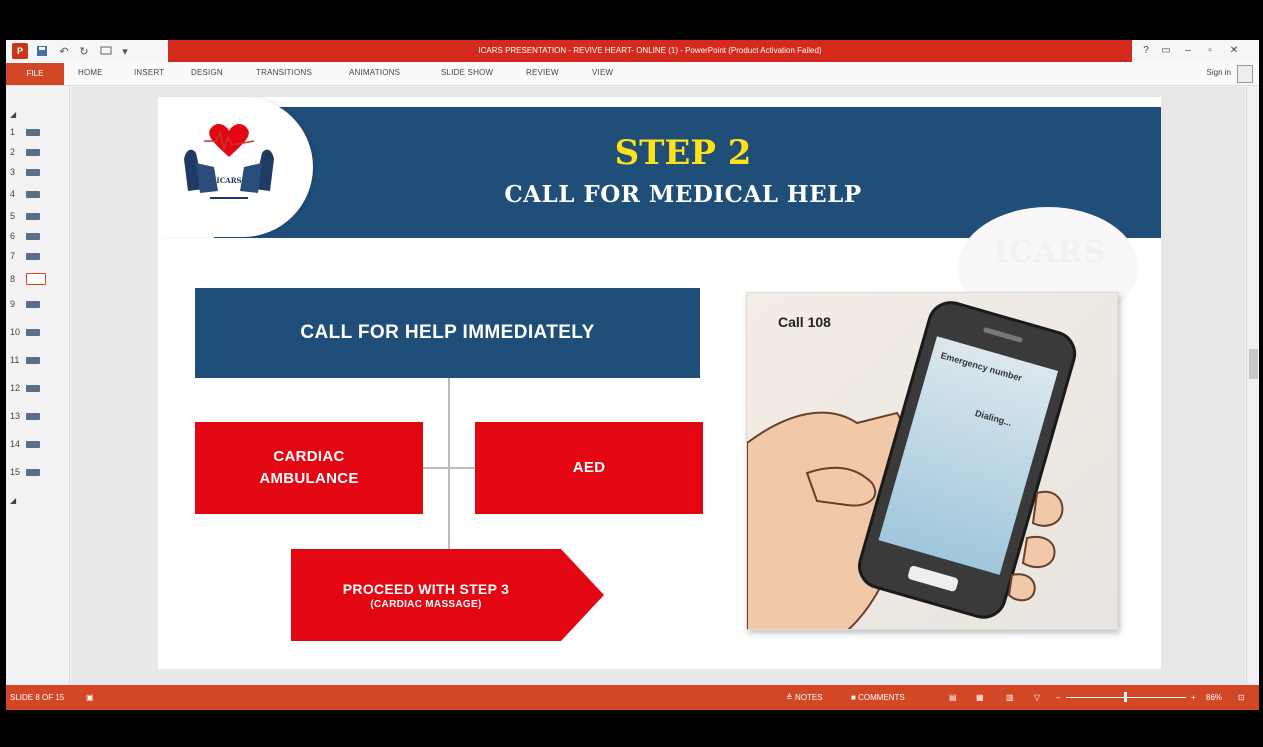 The height and width of the screenshot is (747, 1263). What do you see at coordinates (229, 161) in the screenshot?
I see `icars-logo-icon: ICARS` at bounding box center [229, 161].